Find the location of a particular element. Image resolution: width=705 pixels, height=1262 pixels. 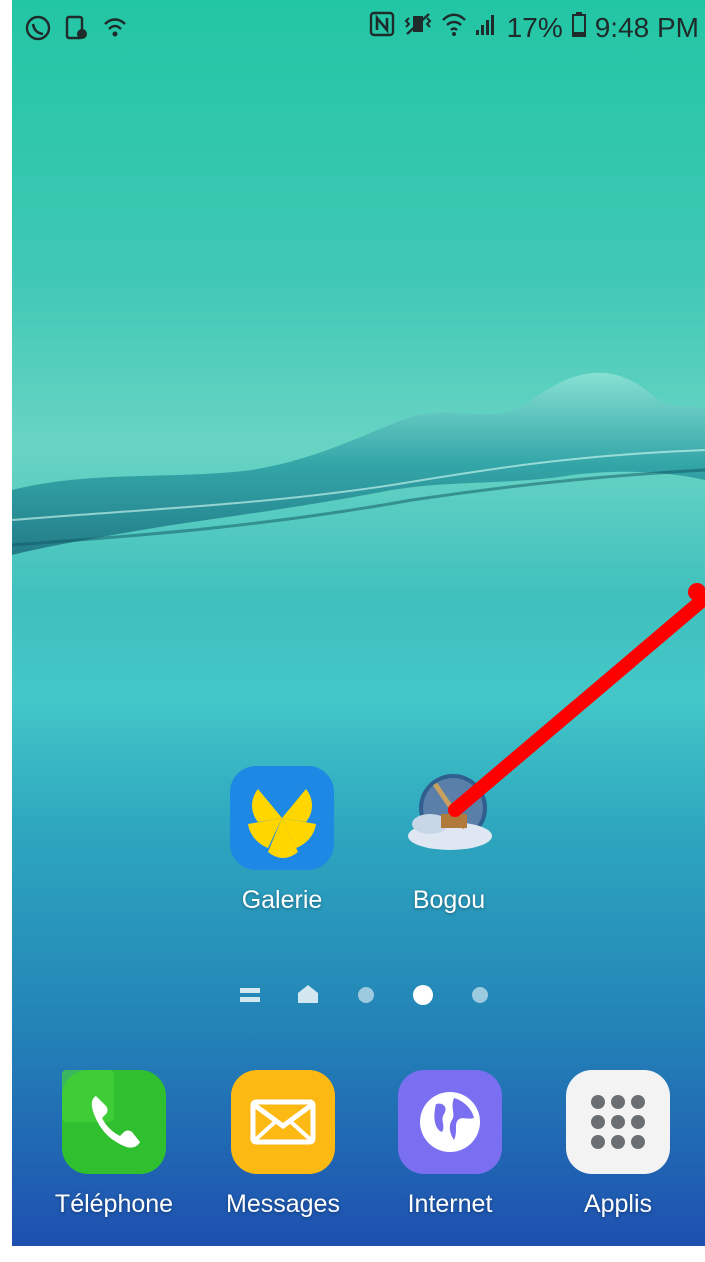

wifi-hotspot-icon is located at coordinates (115, 30).